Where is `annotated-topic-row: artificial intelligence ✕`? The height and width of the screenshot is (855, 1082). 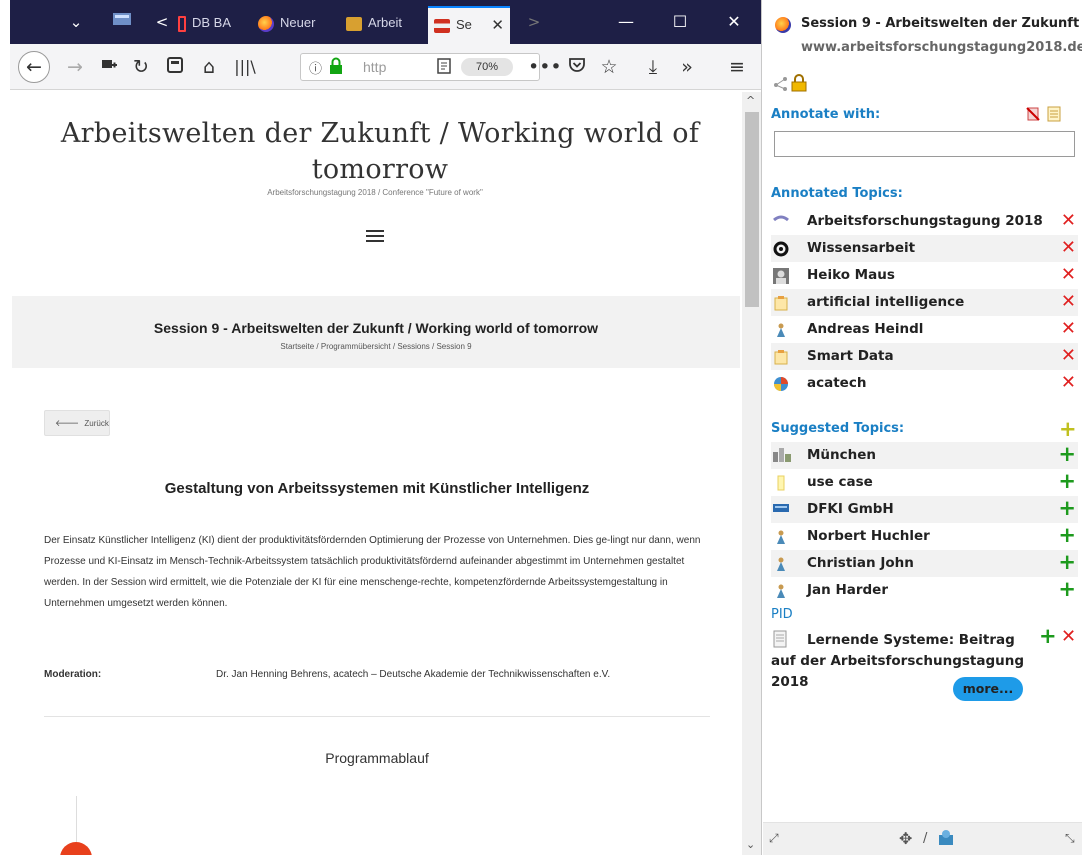
annotated-topic-row: artificial intelligence ✕ is located at coordinates (924, 302).